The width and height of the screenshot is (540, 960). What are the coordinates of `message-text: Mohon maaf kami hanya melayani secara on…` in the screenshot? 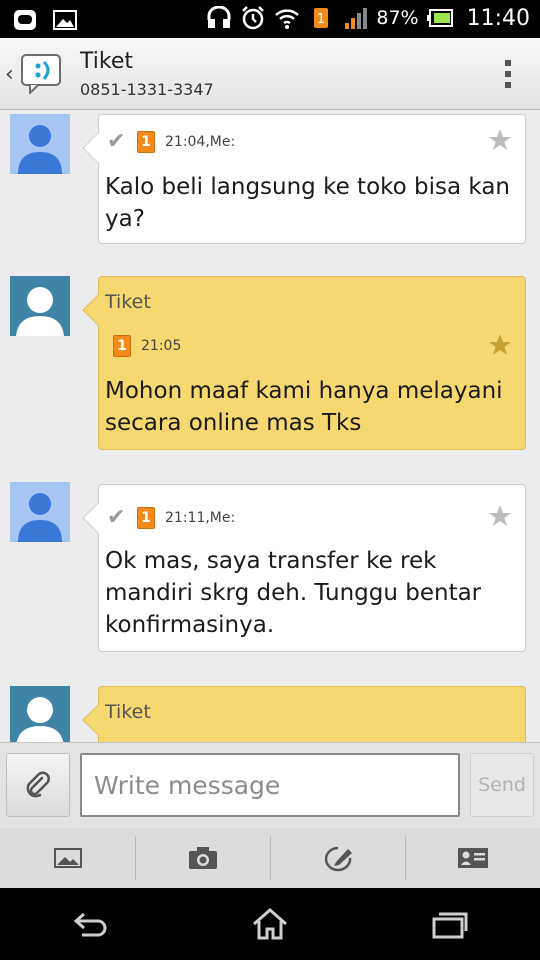 It's located at (304, 407).